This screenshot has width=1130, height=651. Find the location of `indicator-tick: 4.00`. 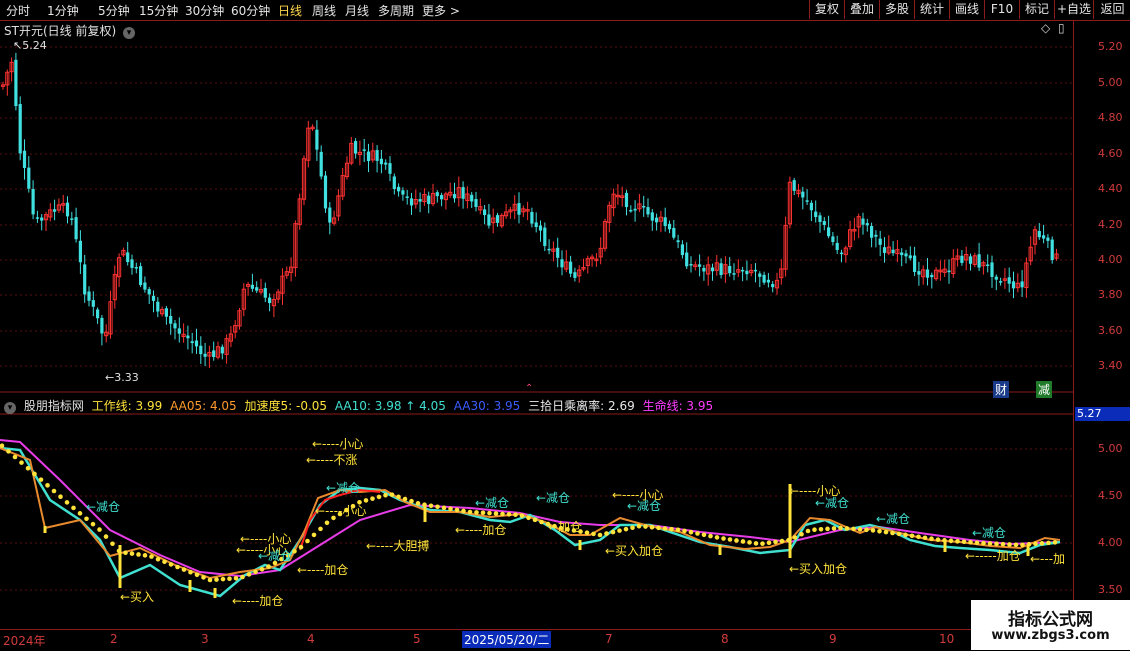

indicator-tick: 4.00 is located at coordinates (1110, 542).